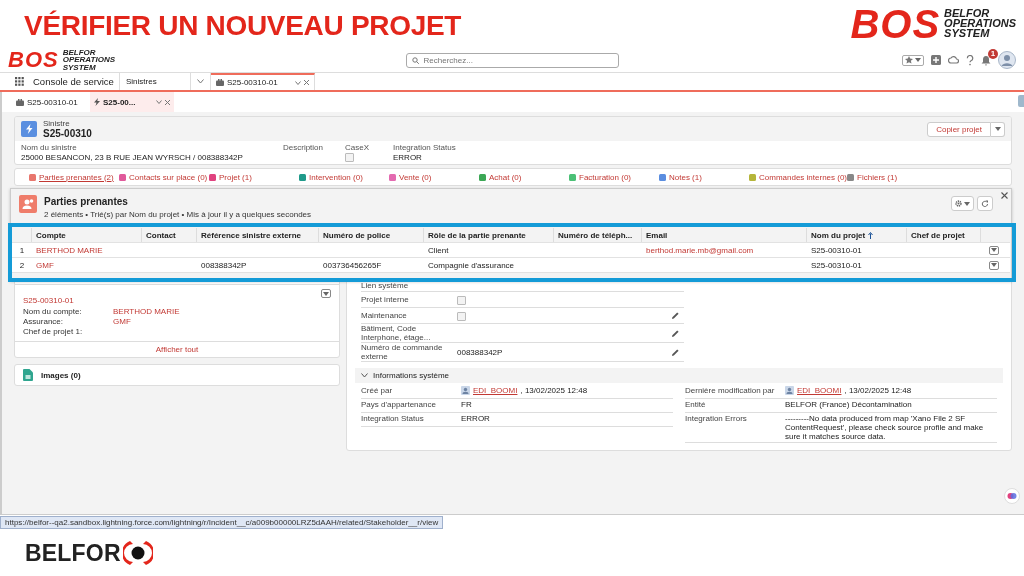  Describe the element at coordinates (399, 404) in the screenshot. I see `field-label: Pays d'appartenance` at that location.